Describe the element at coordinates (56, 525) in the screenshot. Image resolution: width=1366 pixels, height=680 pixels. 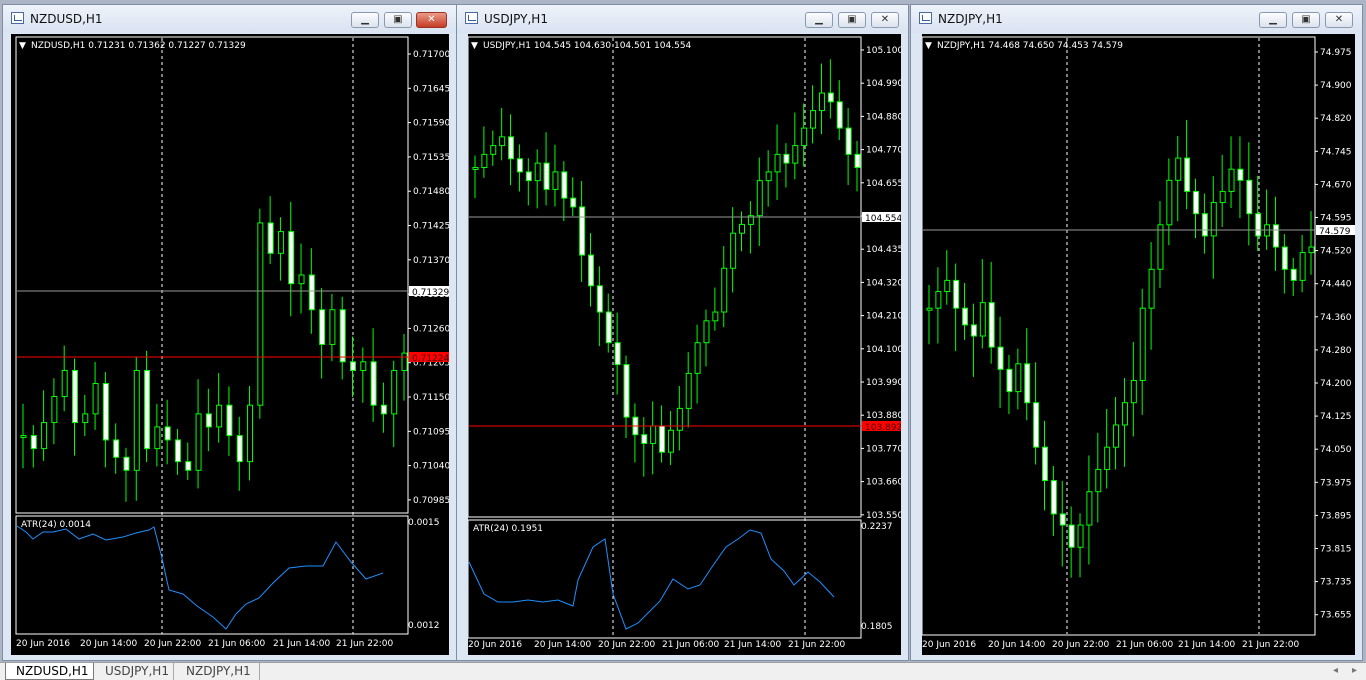
I see `indicator-label: ATR(24) 0.0014` at that location.